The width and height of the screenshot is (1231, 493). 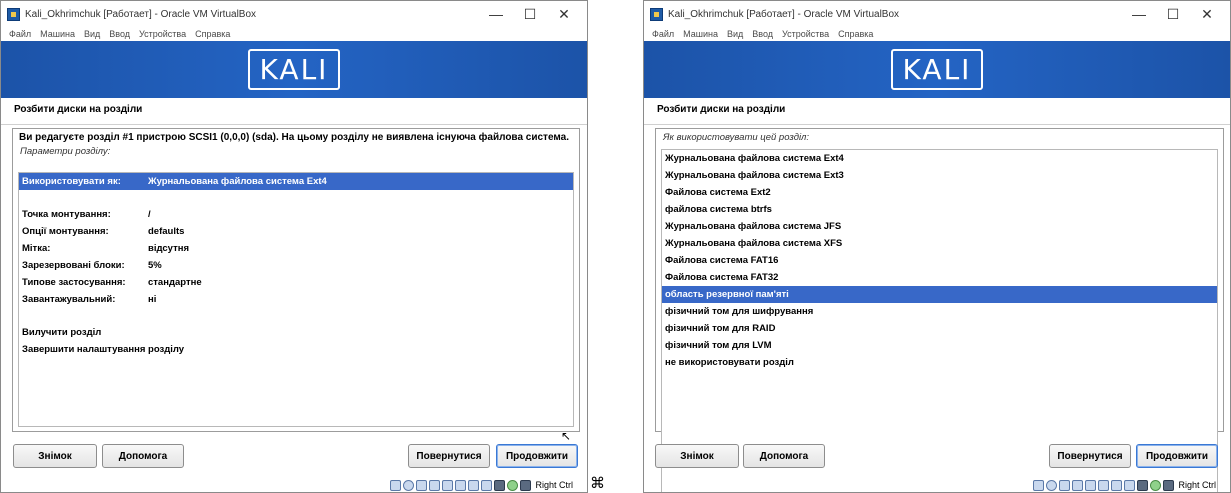 I want to click on filesystem-option: не використовувати розділ, so click(x=939, y=362).